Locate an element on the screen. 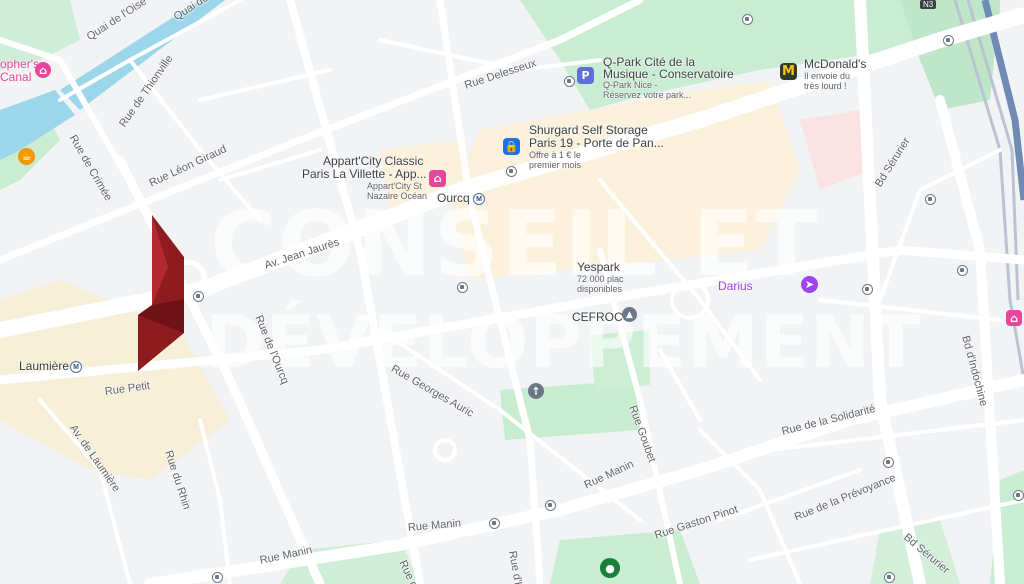 This screenshot has width=1024, height=584. watermark-logo is located at coordinates (161, 293).